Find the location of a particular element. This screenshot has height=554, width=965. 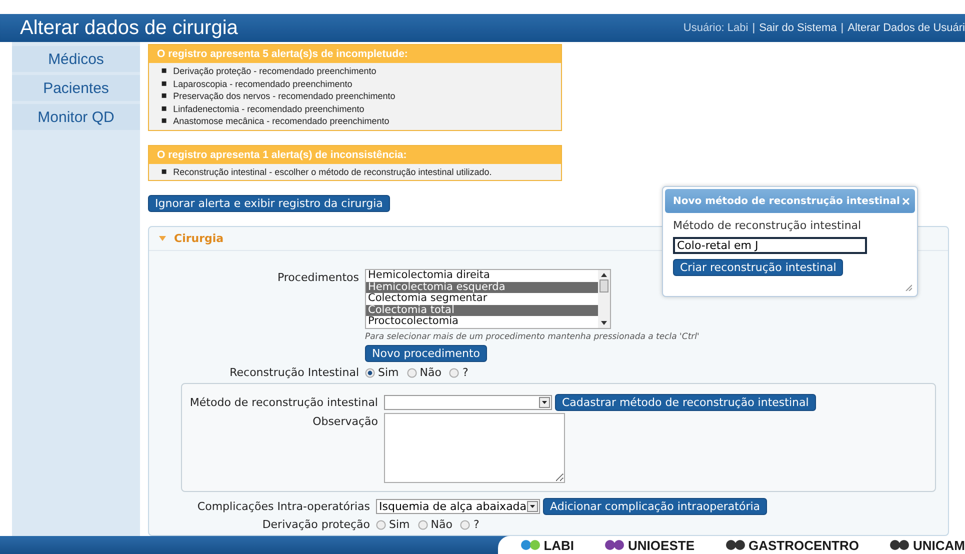

alert-item: Preservação dos nervos - recomendado preenchimento is located at coordinates (284, 96).